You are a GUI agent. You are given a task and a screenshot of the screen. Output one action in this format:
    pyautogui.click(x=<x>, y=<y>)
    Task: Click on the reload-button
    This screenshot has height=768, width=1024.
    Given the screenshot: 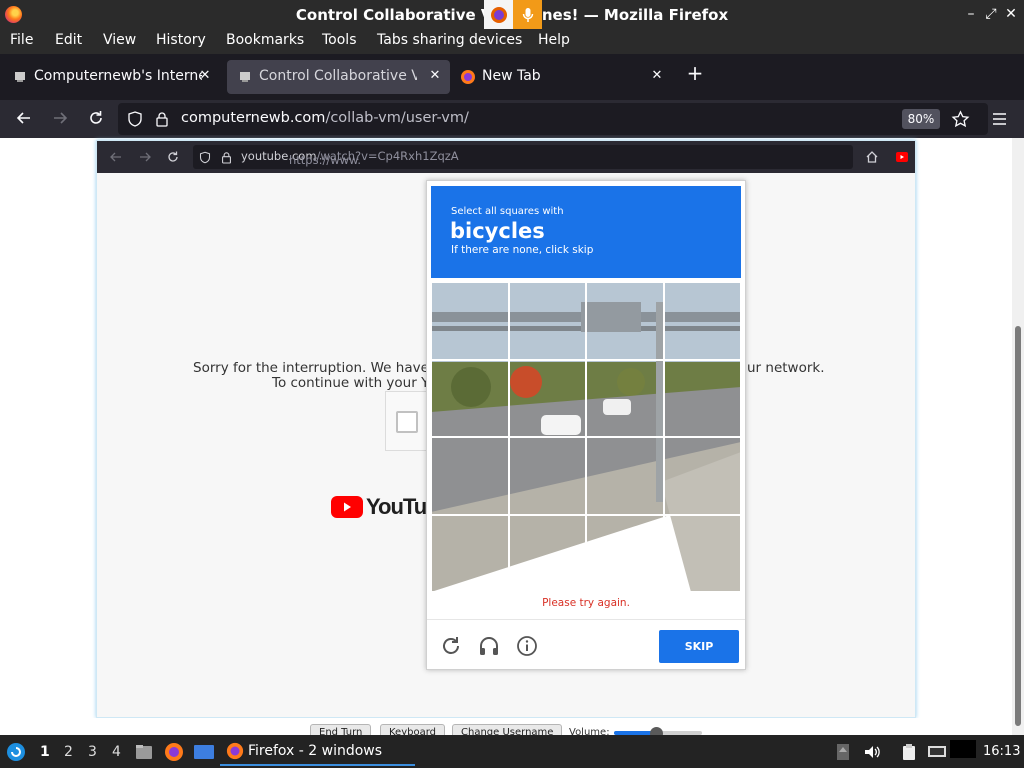 What is the action you would take?
    pyautogui.click(x=96, y=119)
    